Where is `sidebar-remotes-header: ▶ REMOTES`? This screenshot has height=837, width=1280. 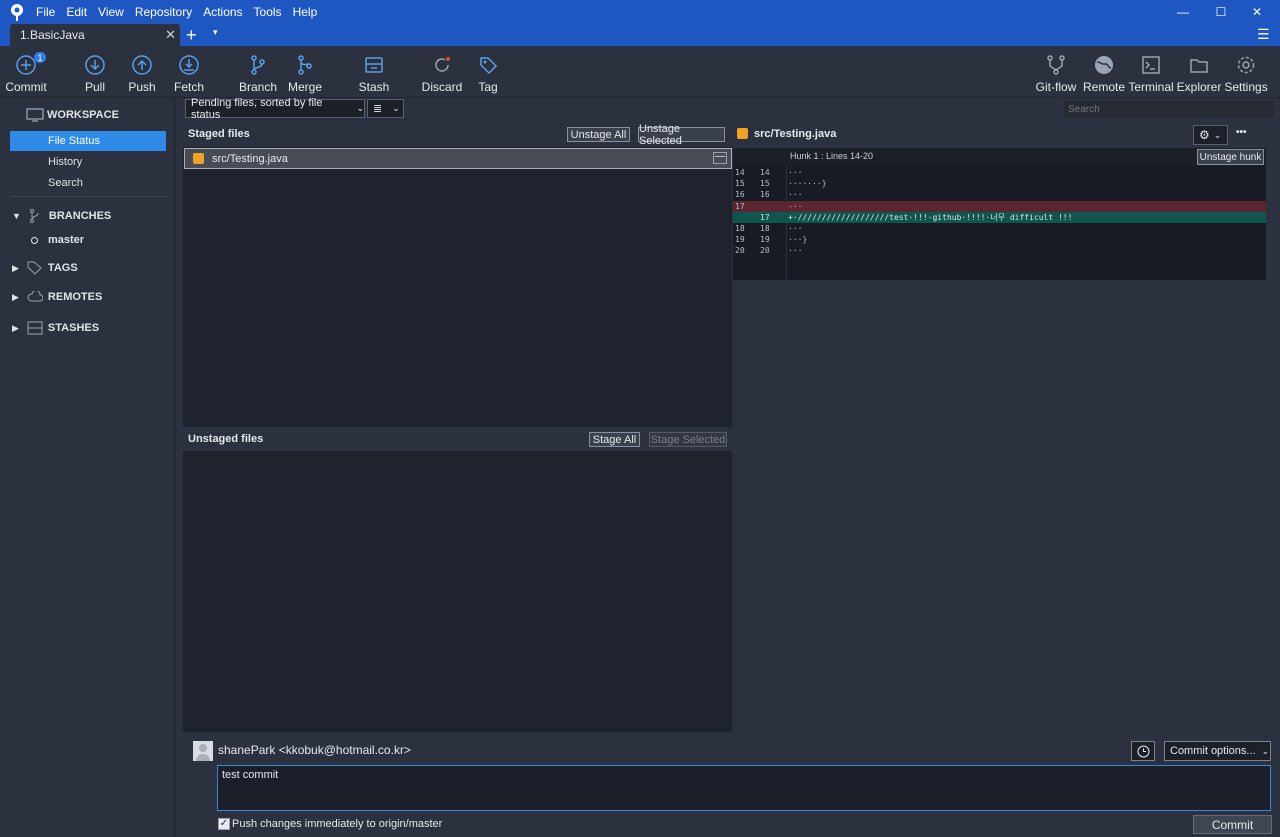
sidebar-remotes-header: ▶ REMOTES is located at coordinates (57, 297).